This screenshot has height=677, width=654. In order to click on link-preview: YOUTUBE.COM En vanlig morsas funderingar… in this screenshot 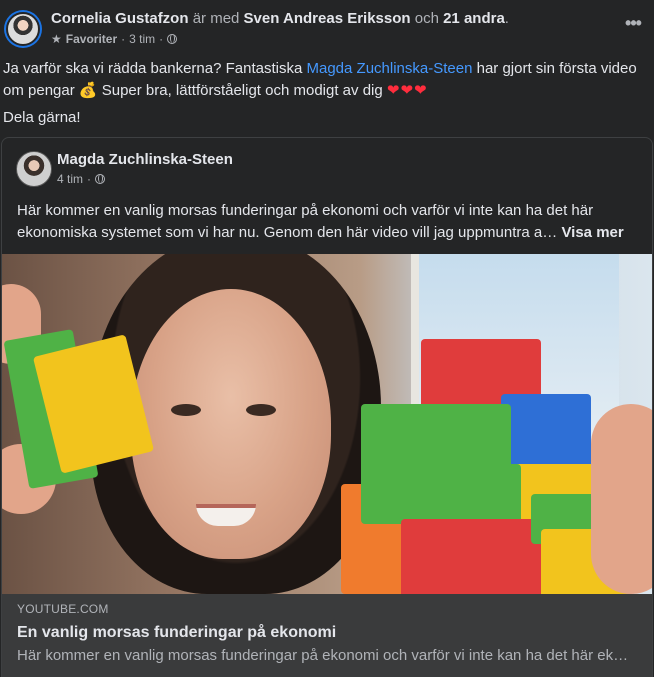, I will do `click(327, 635)`.